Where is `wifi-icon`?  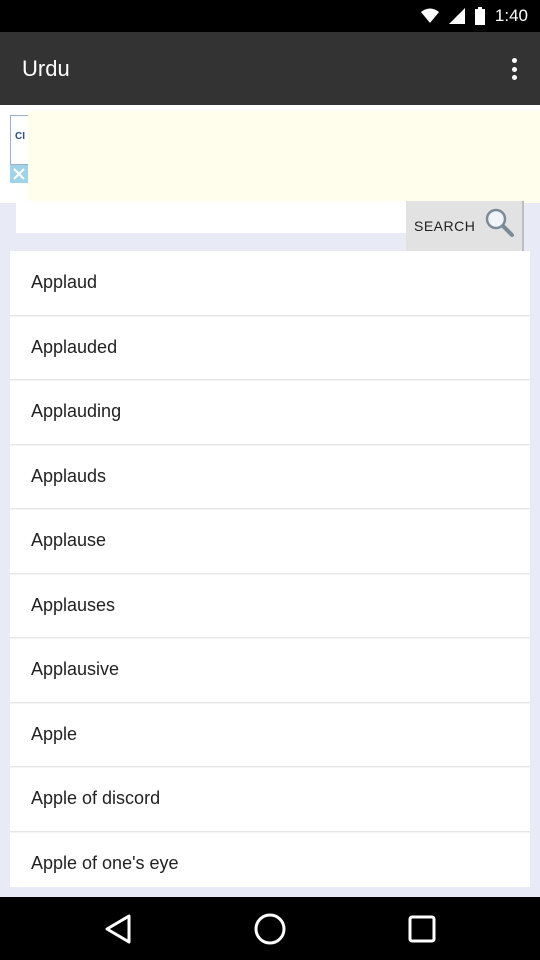
wifi-icon is located at coordinates (429, 15).